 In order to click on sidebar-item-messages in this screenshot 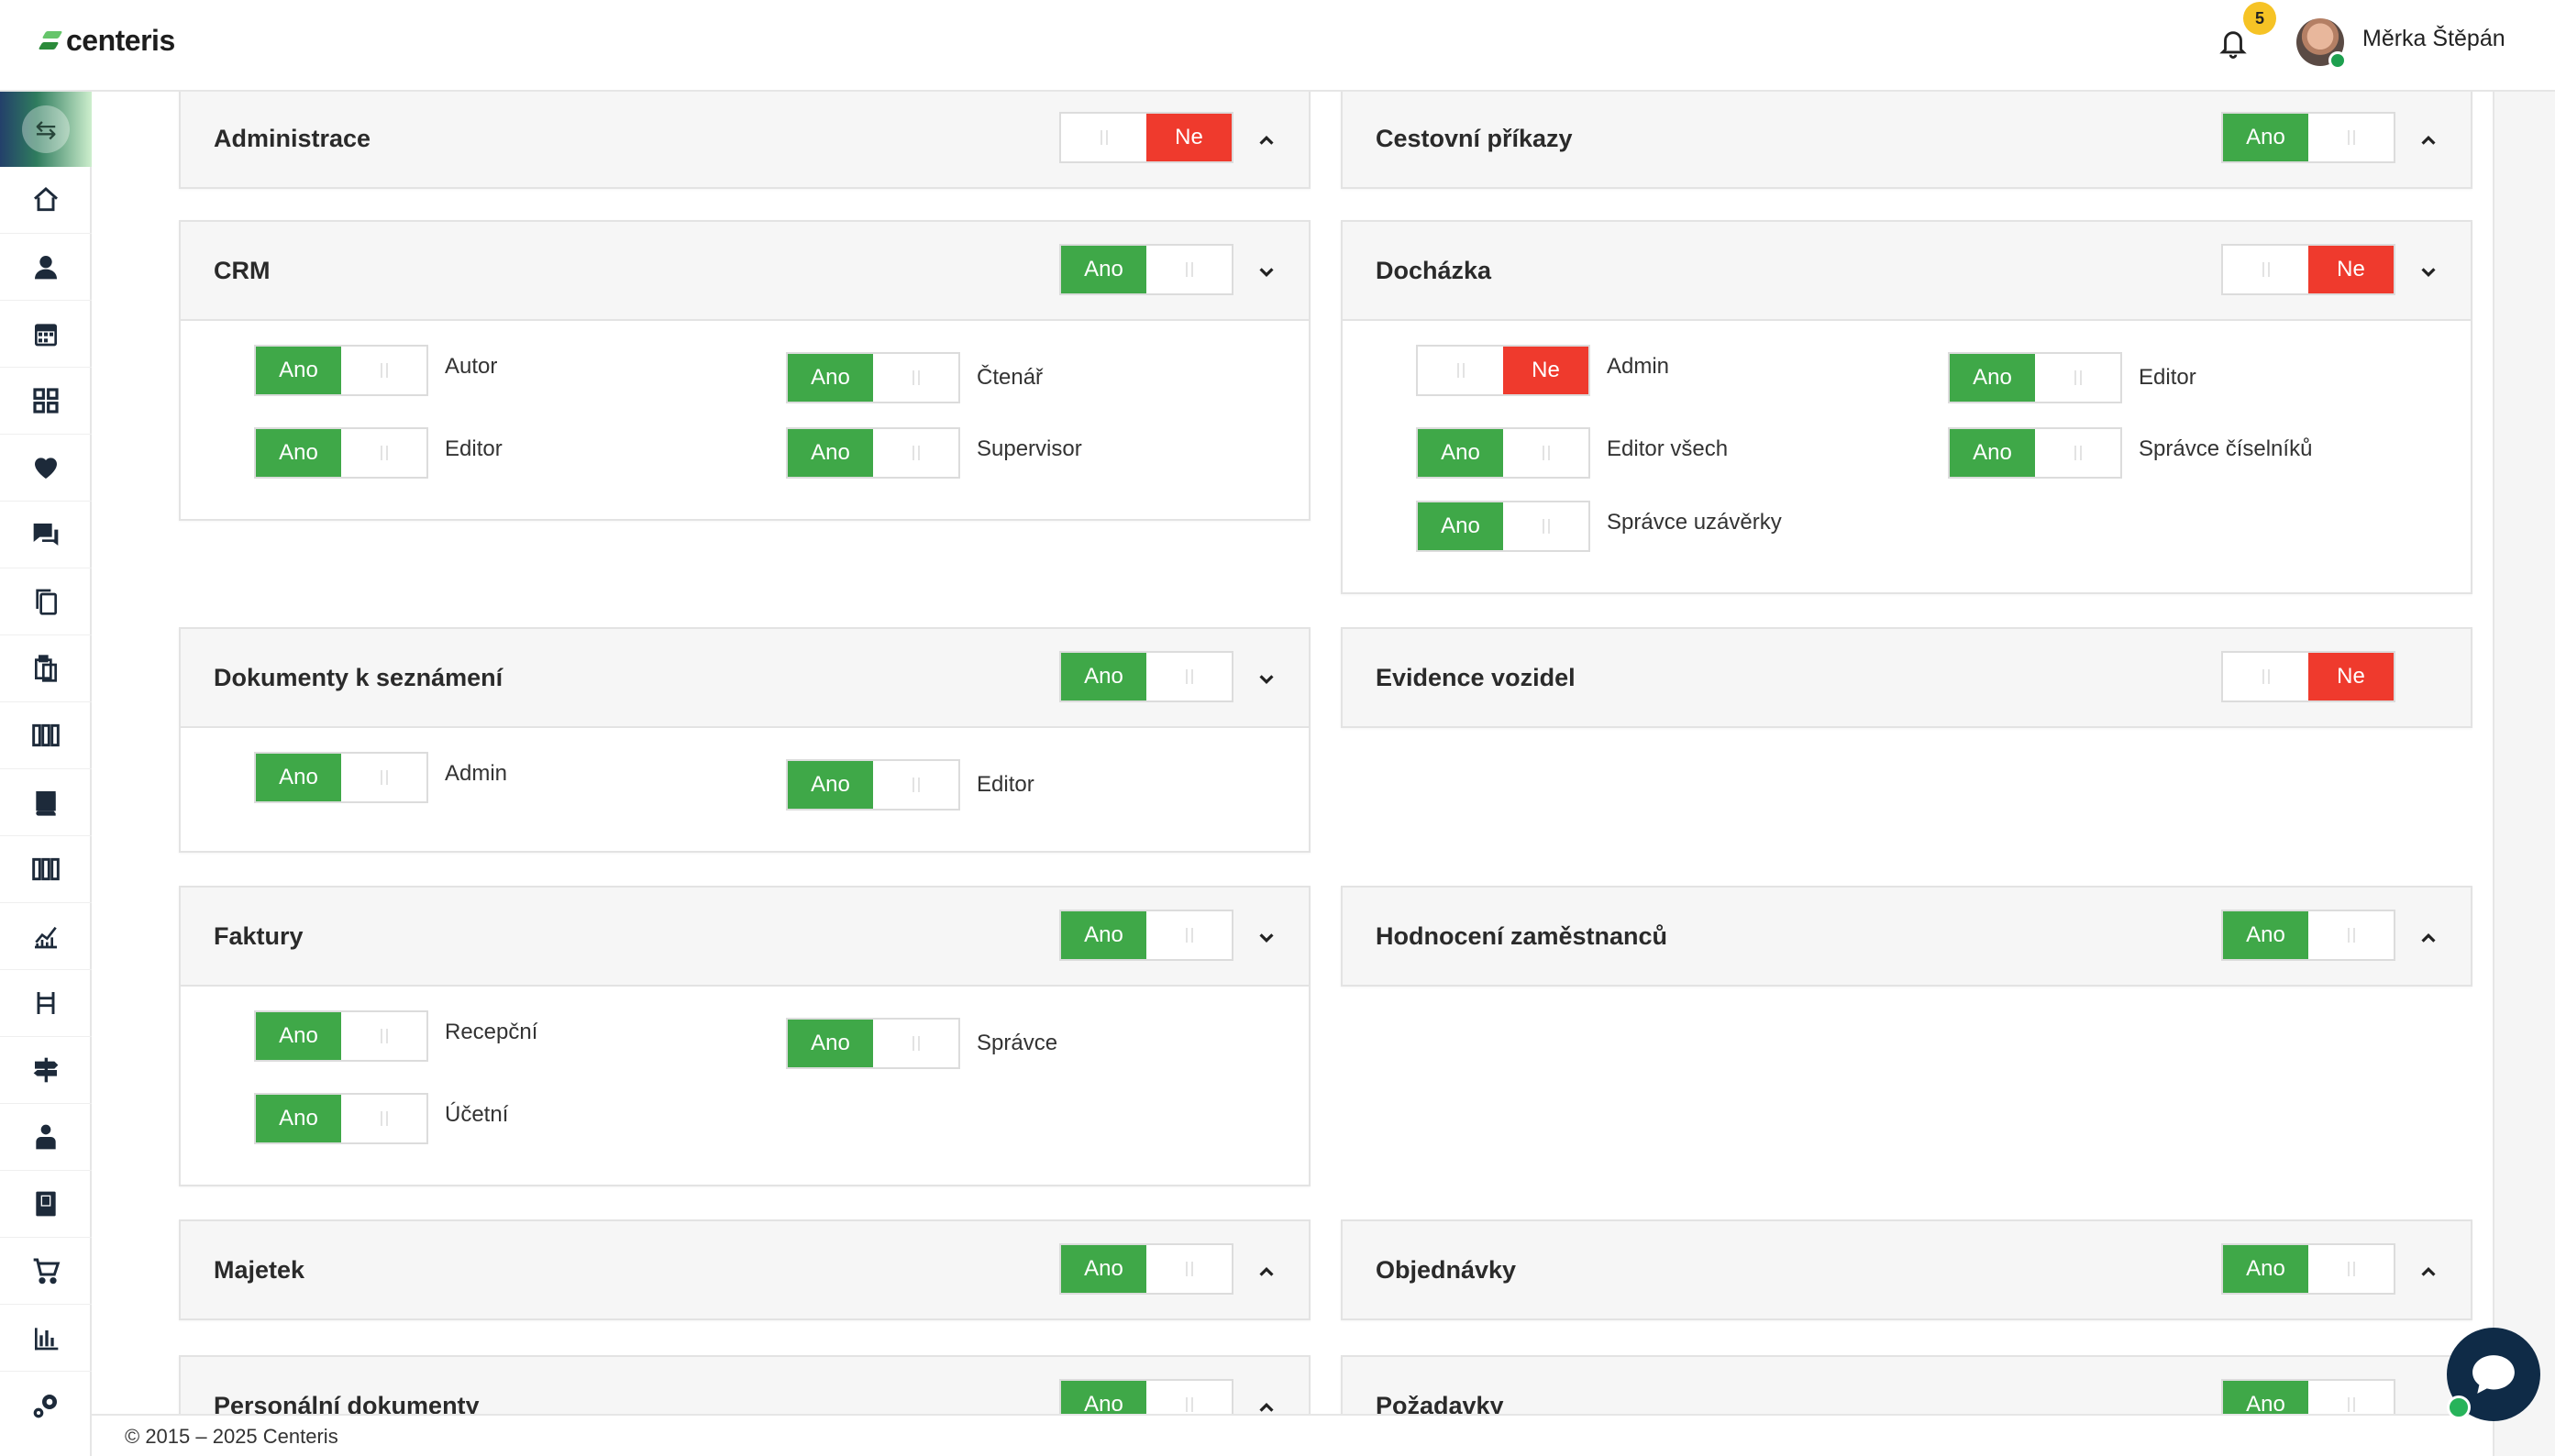, I will do `click(46, 535)`.